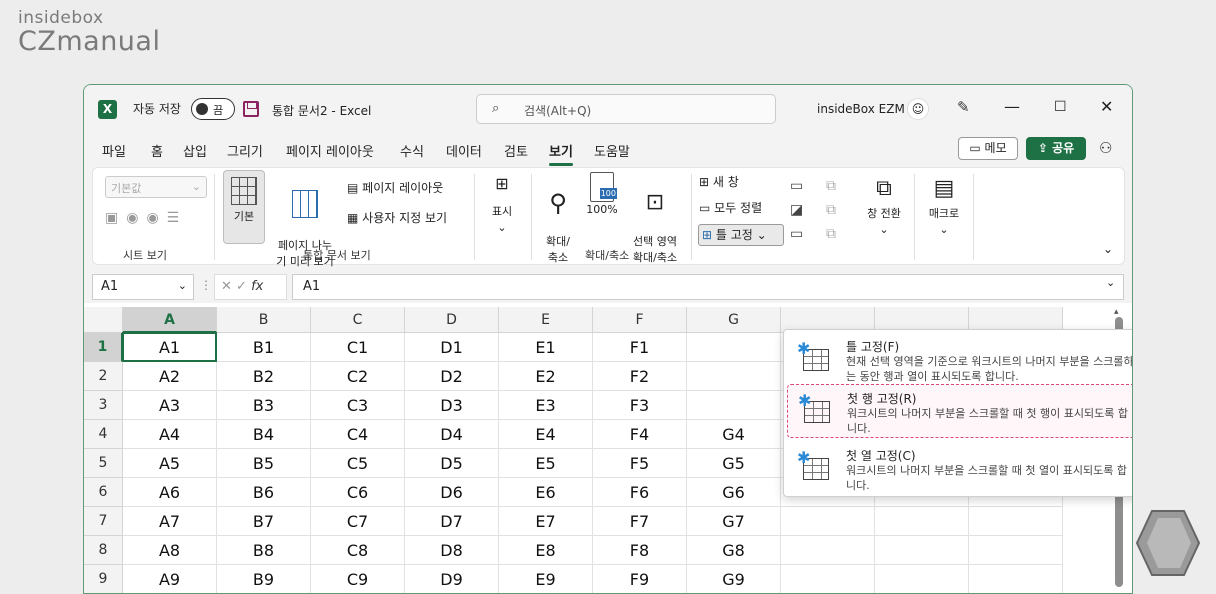 The image size is (1216, 594). I want to click on table-cell: E1, so click(546, 347).